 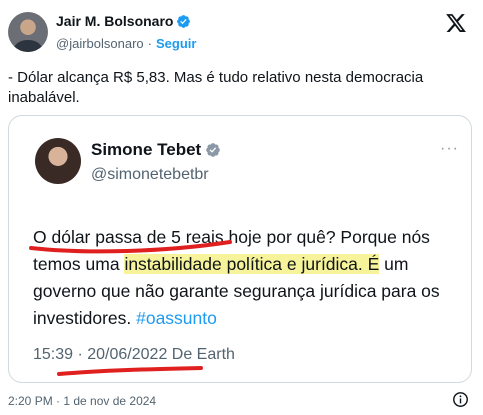 What do you see at coordinates (130, 371) in the screenshot?
I see `red-date-underline-mark` at bounding box center [130, 371].